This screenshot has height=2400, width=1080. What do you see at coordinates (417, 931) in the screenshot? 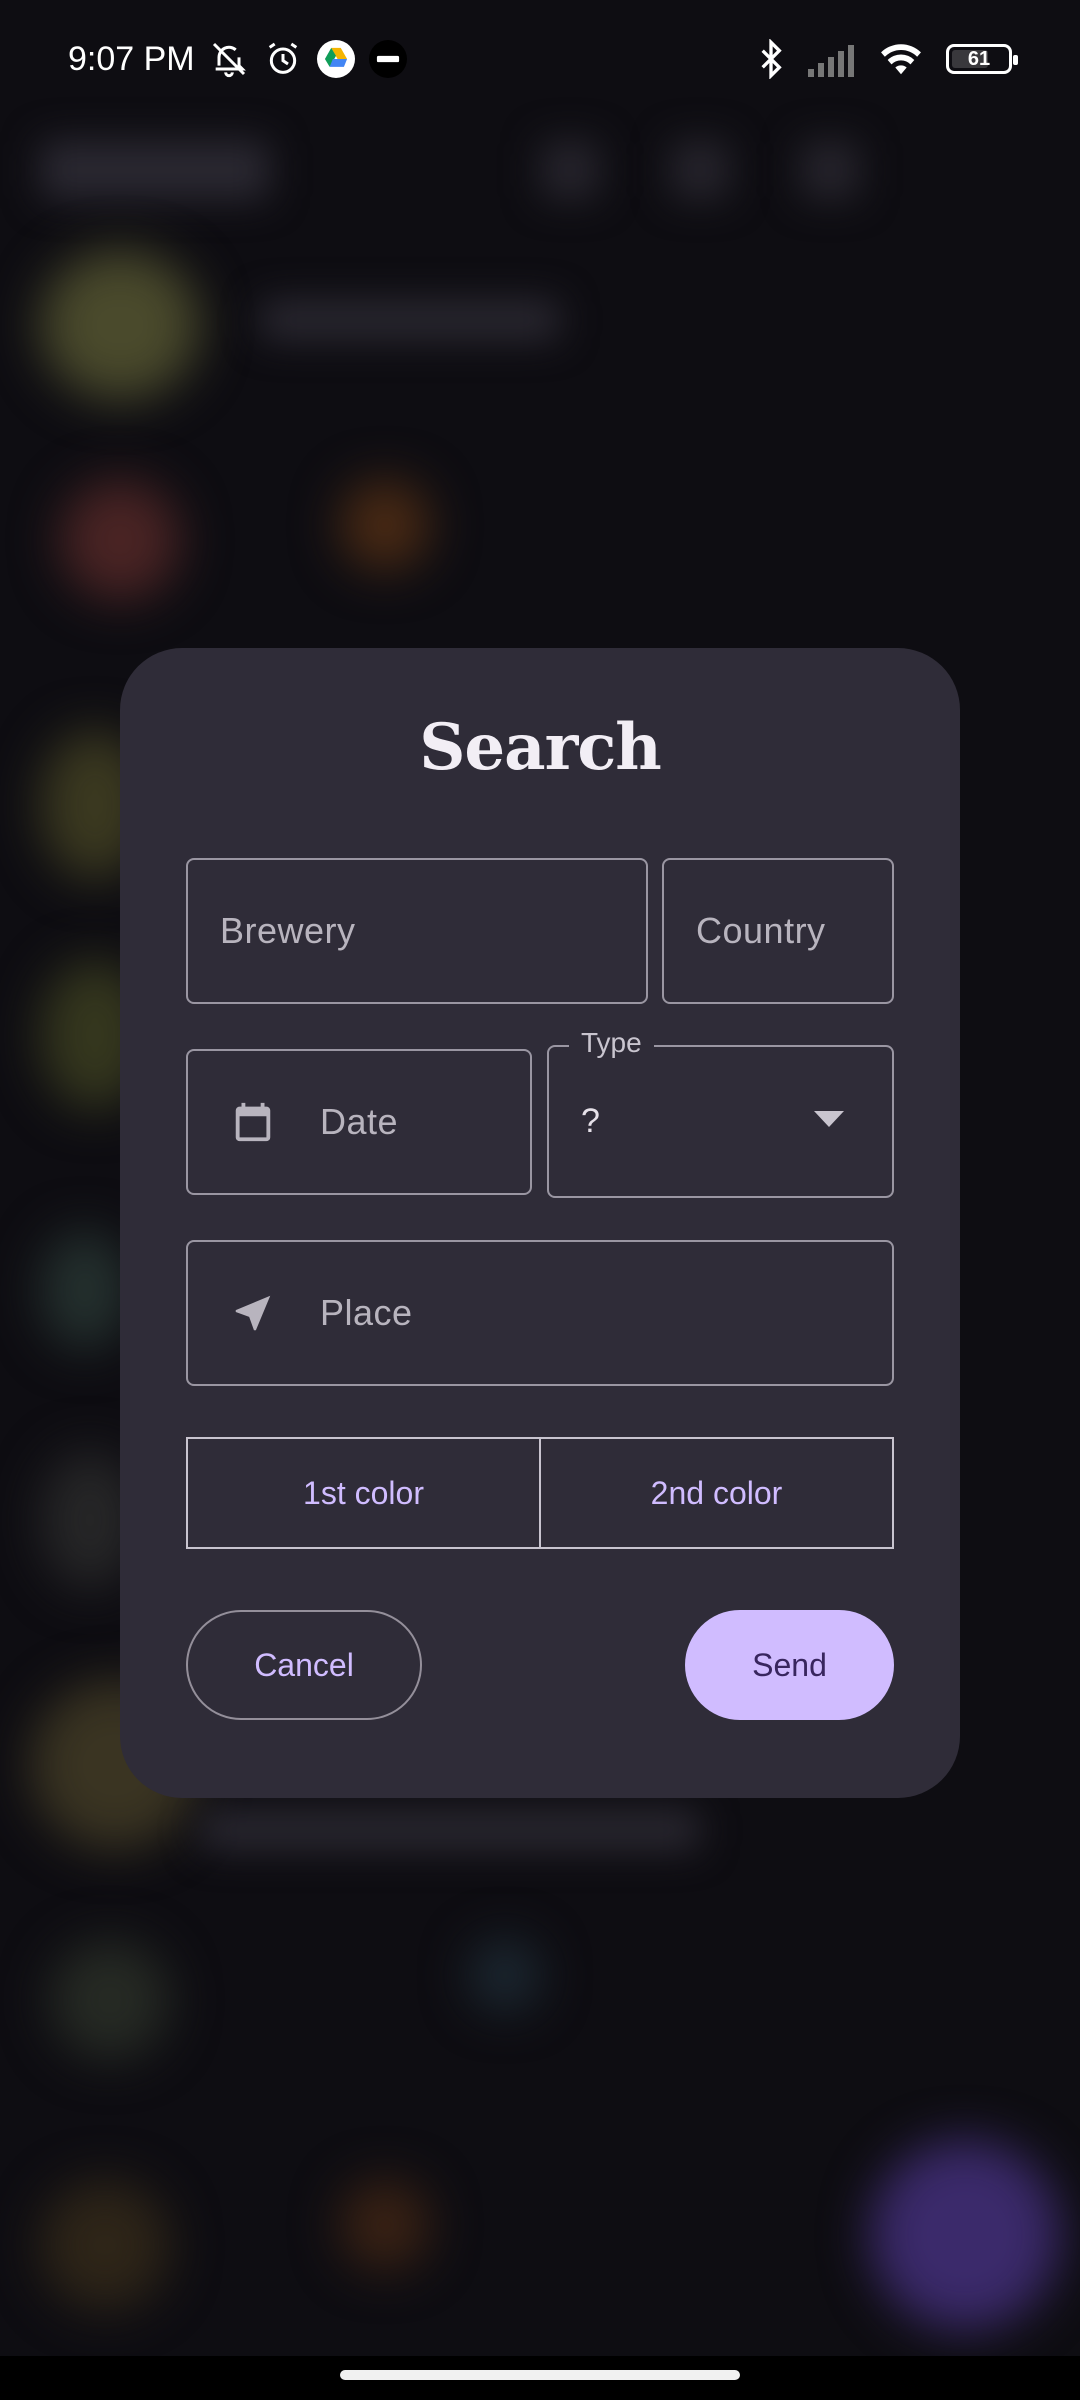
I see `brewery-field: Brewery` at bounding box center [417, 931].